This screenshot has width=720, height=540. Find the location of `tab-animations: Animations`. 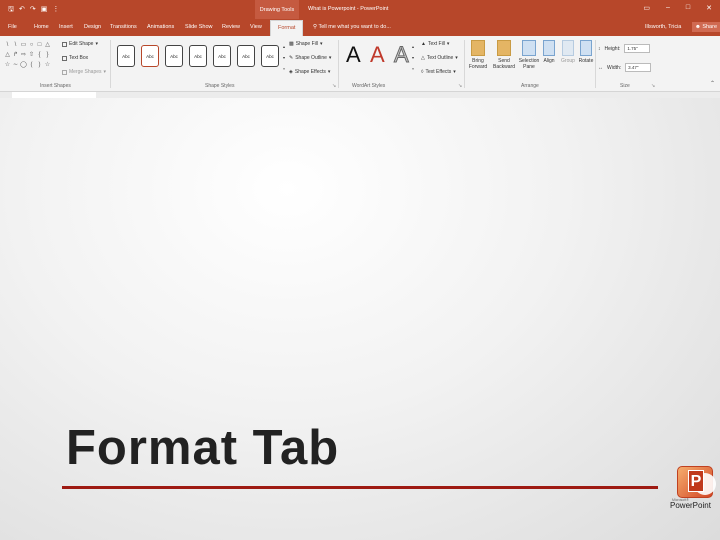

tab-animations: Animations is located at coordinates (160, 27).